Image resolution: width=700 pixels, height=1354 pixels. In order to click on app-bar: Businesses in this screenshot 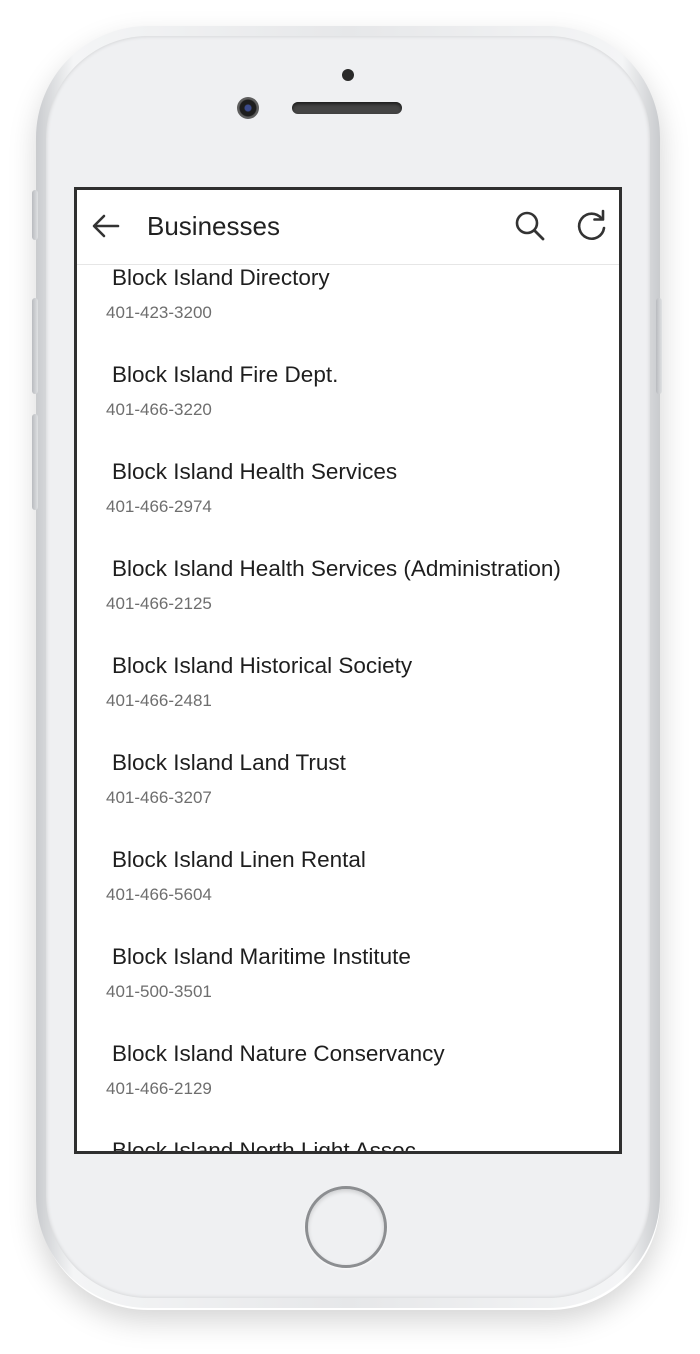, I will do `click(348, 227)`.